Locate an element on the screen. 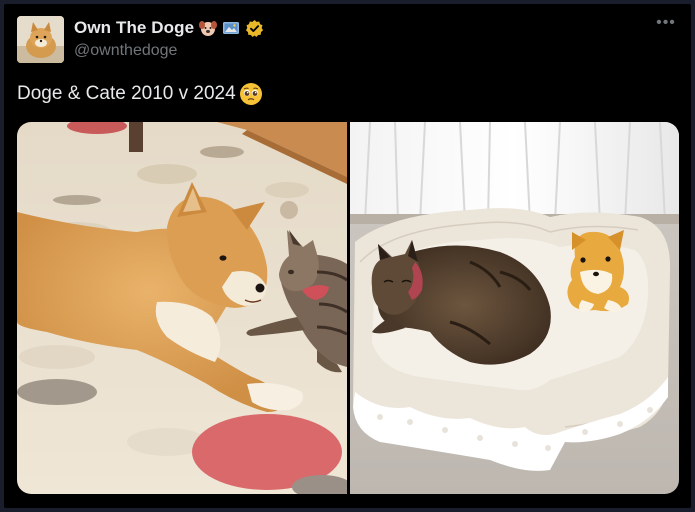 The width and height of the screenshot is (695, 512). avatar is located at coordinates (40, 39).